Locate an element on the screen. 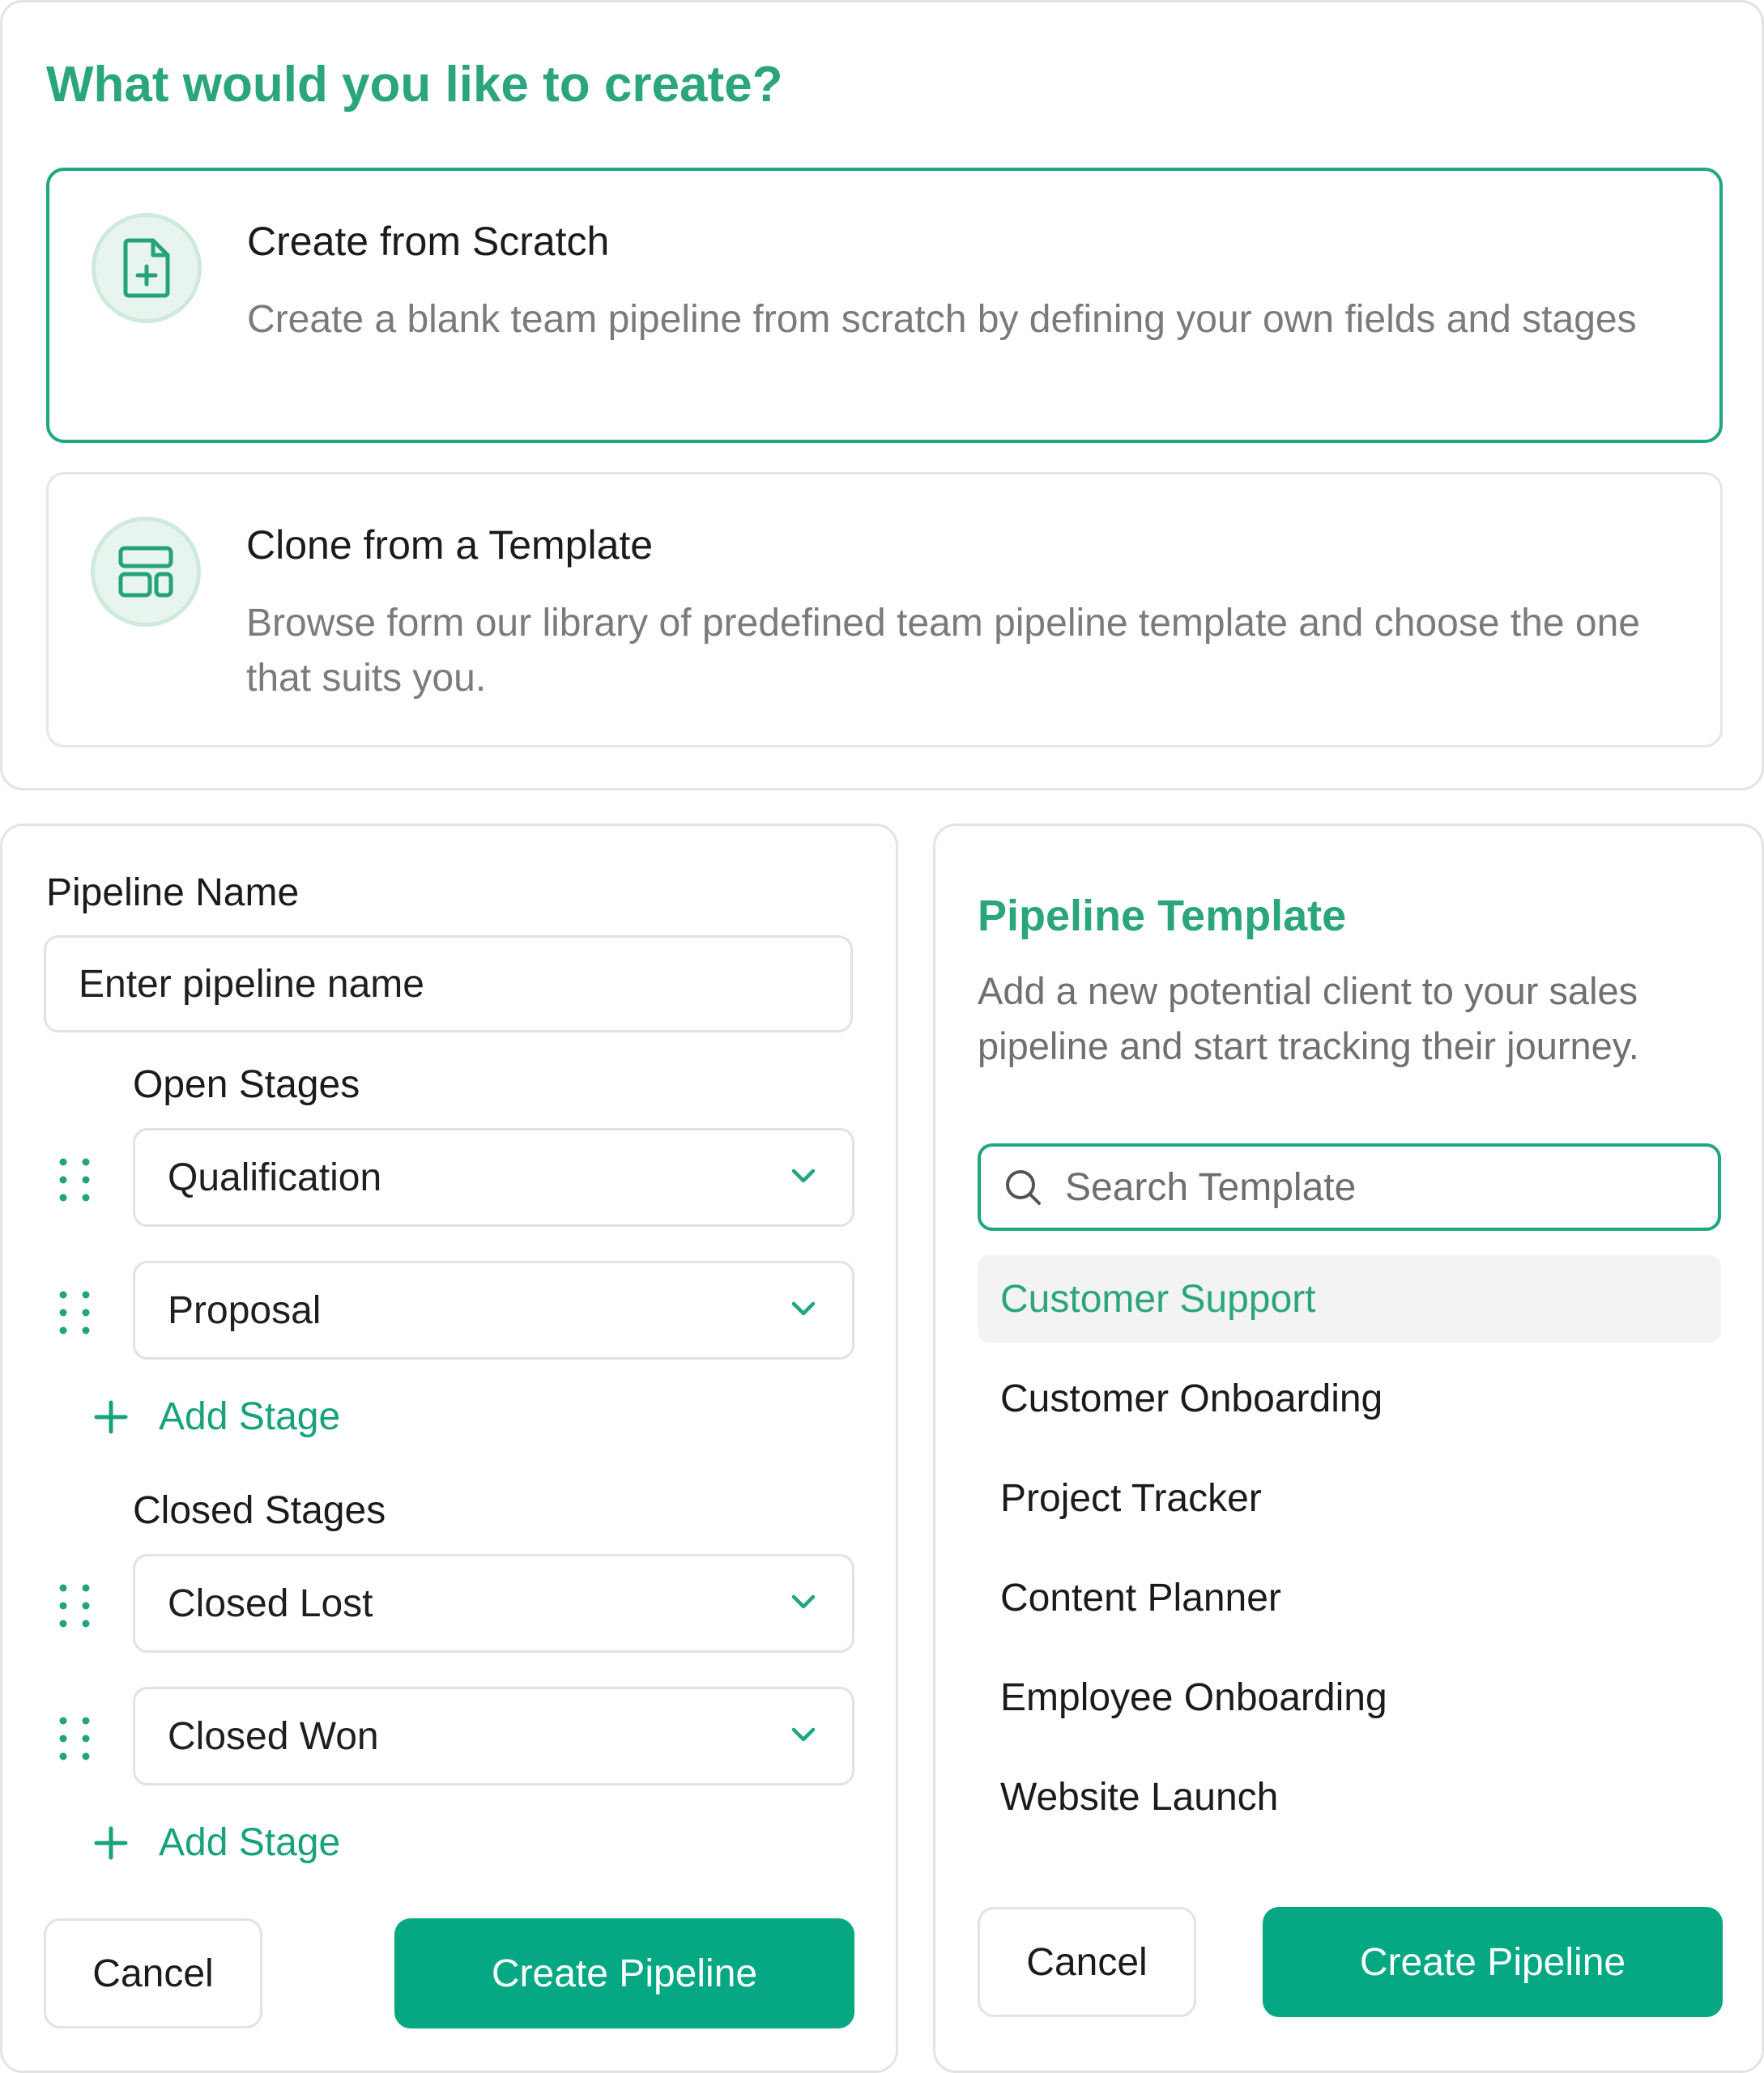 The width and height of the screenshot is (1764, 2073). stage-select-value: Proposal is located at coordinates (245, 1310).